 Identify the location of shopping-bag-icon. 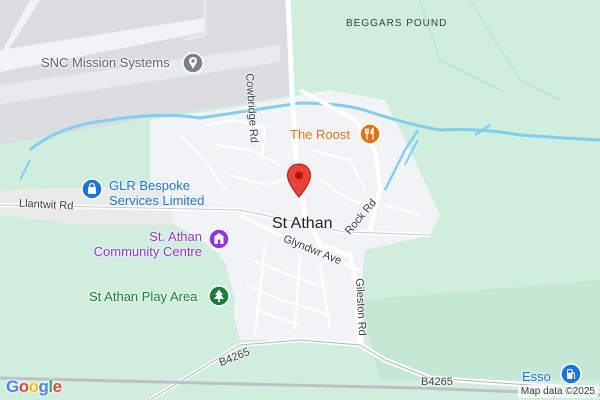
(92, 189).